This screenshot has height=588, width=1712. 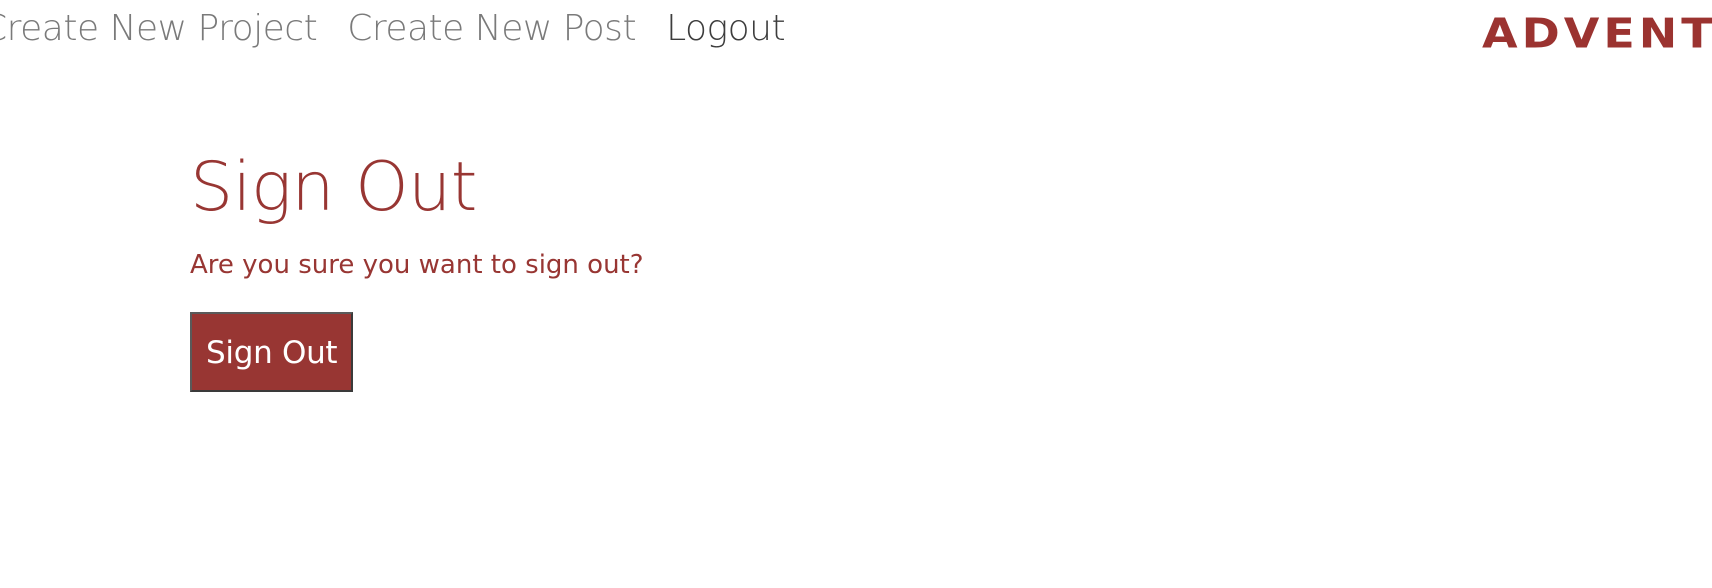 I want to click on nav-link-create-new-project: Create New Project, so click(x=159, y=29).